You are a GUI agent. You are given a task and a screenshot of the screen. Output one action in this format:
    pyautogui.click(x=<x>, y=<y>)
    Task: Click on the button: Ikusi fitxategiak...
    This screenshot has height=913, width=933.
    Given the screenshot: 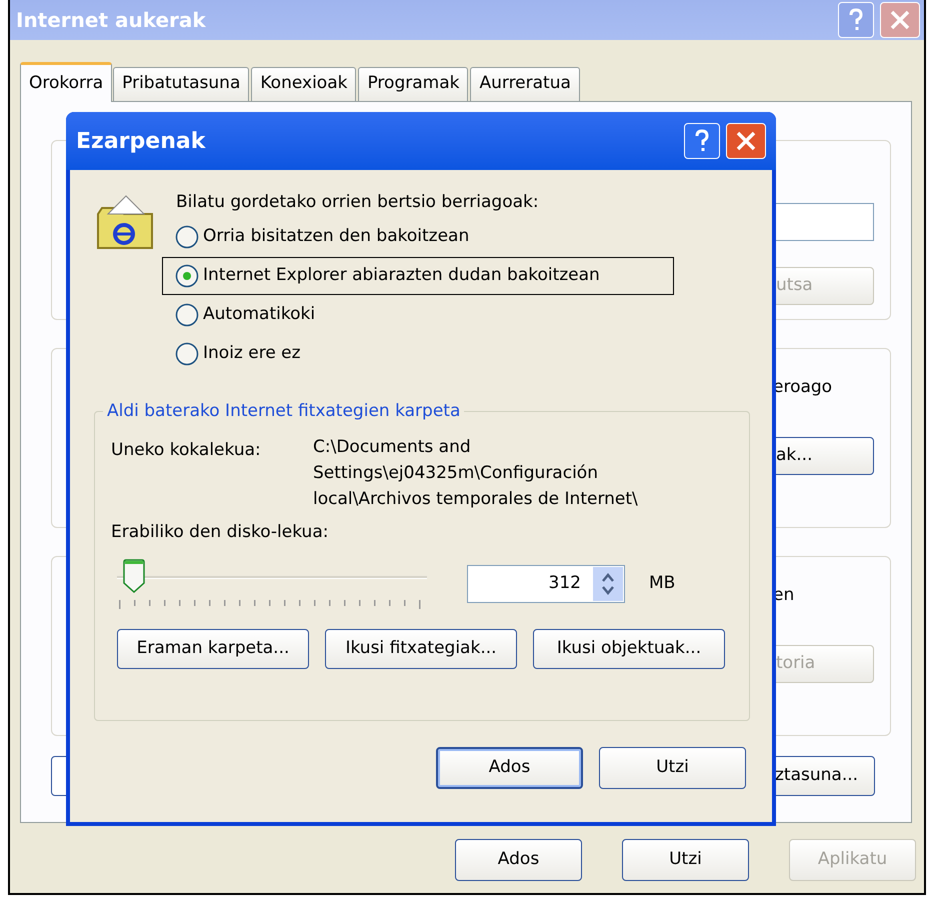 What is the action you would take?
    pyautogui.click(x=421, y=649)
    